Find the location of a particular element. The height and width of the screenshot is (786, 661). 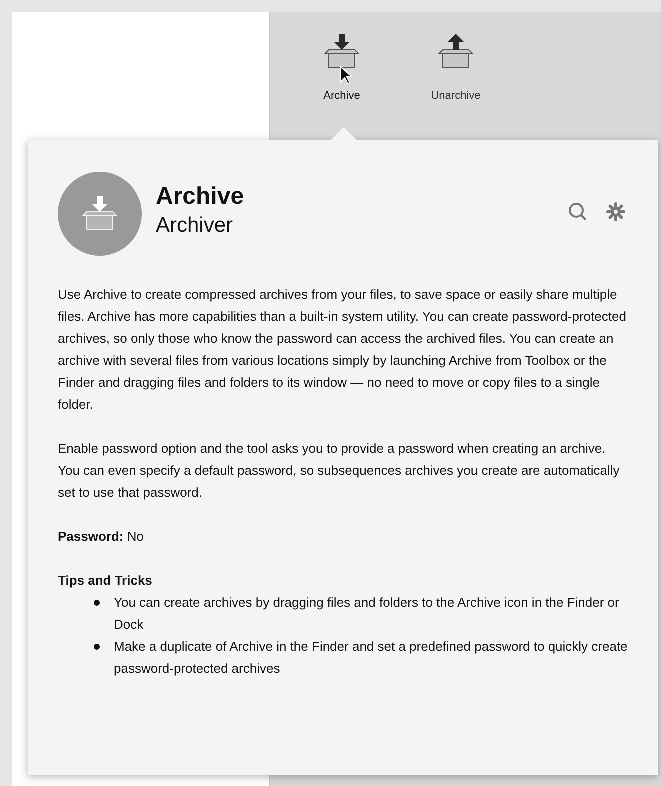

toolbar-item: Archive is located at coordinates (342, 68).